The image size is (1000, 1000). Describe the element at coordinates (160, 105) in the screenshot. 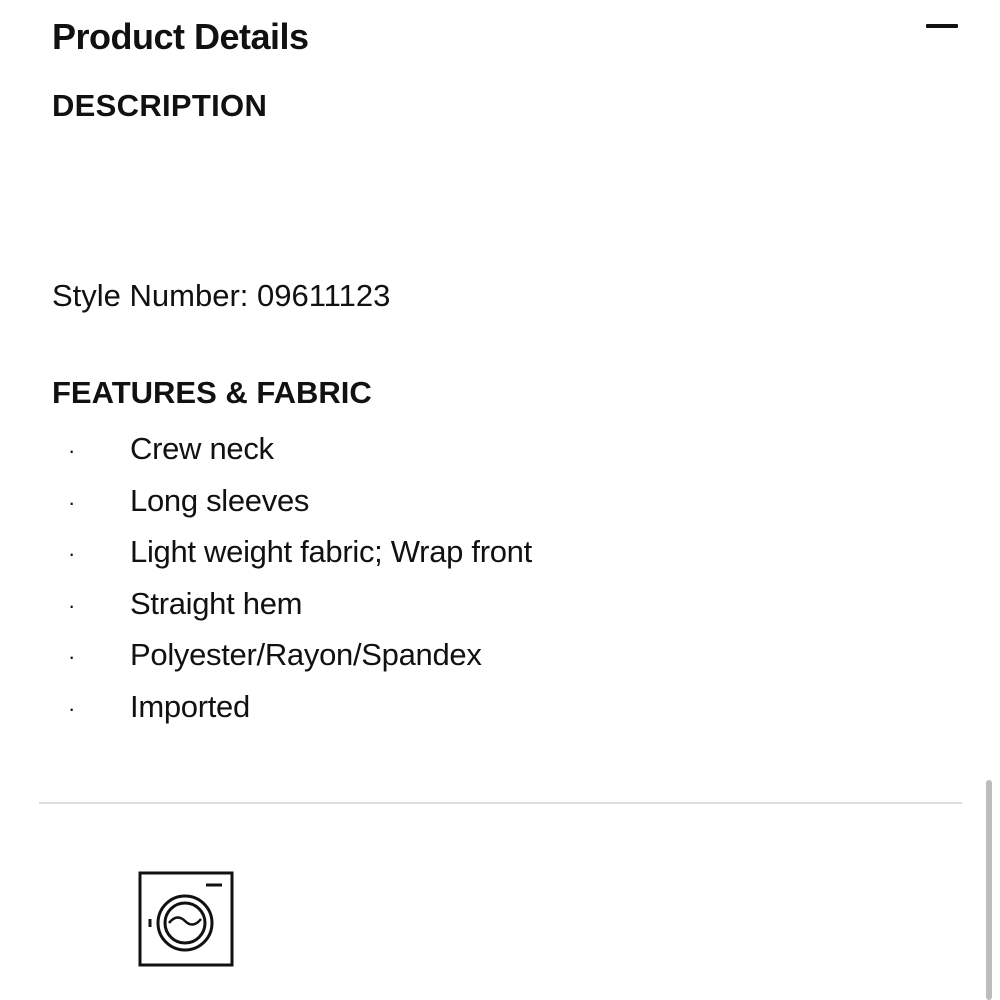

I see `description-heading: DESCRIPTION` at that location.